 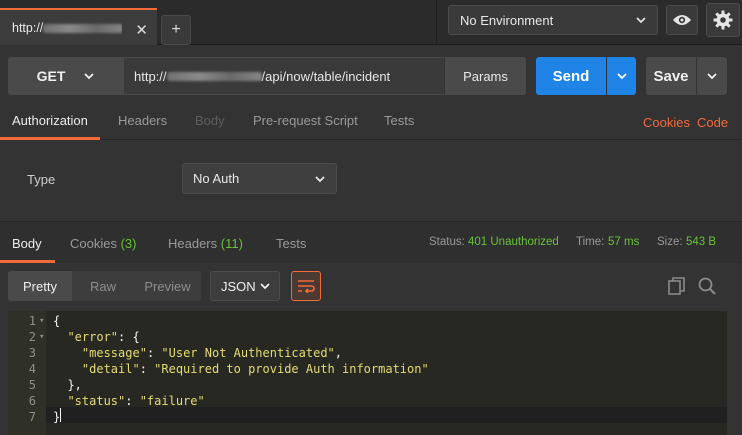 I want to click on wrap-lines-icon, so click(x=306, y=286).